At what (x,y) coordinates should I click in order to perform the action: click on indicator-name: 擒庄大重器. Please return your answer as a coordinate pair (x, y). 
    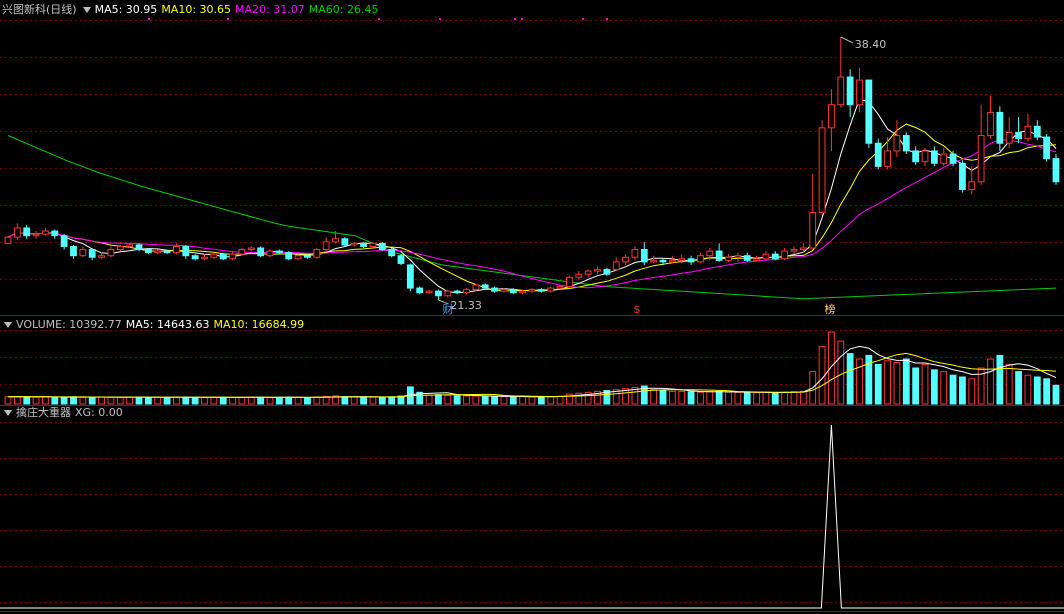
    Looking at the image, I should click on (43, 412).